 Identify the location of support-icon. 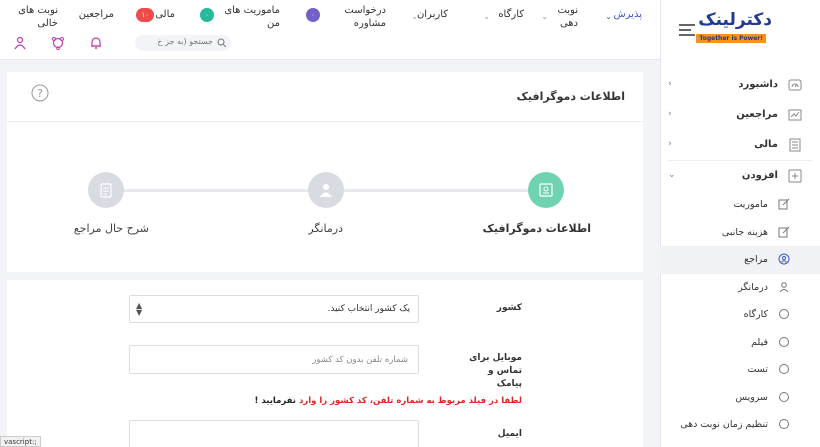
(58, 43).